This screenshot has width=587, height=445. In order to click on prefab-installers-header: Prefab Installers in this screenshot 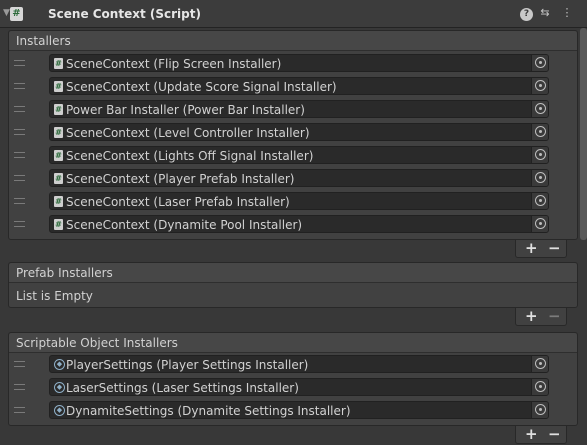, I will do `click(293, 273)`.